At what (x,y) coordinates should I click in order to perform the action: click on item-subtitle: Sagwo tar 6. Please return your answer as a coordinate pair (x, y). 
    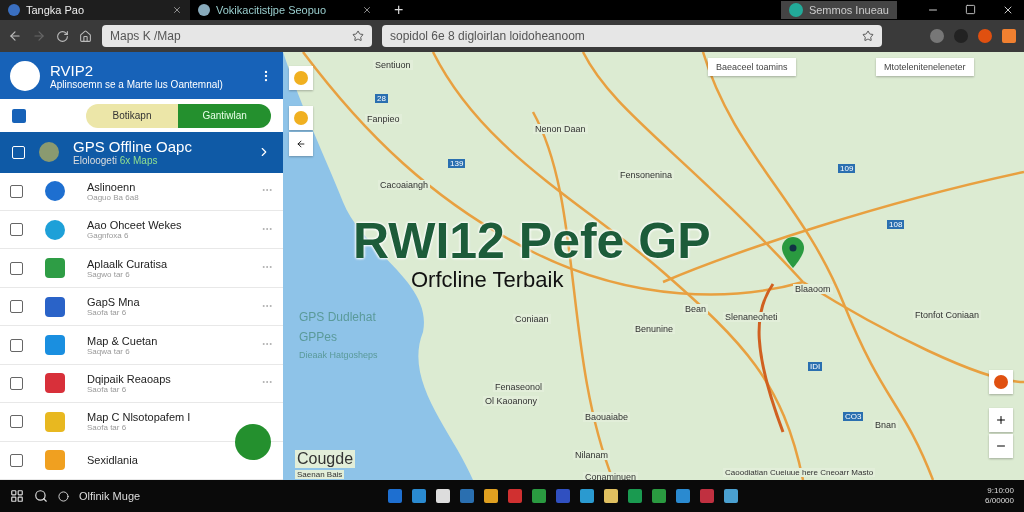
    Looking at the image, I should click on (109, 274).